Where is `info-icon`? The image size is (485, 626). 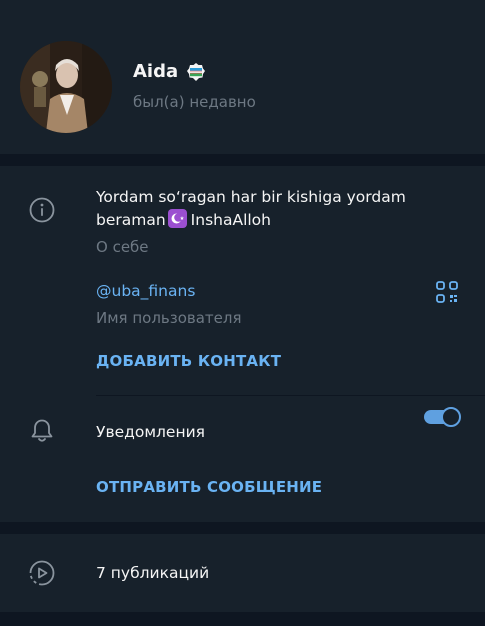
info-icon is located at coordinates (42, 210).